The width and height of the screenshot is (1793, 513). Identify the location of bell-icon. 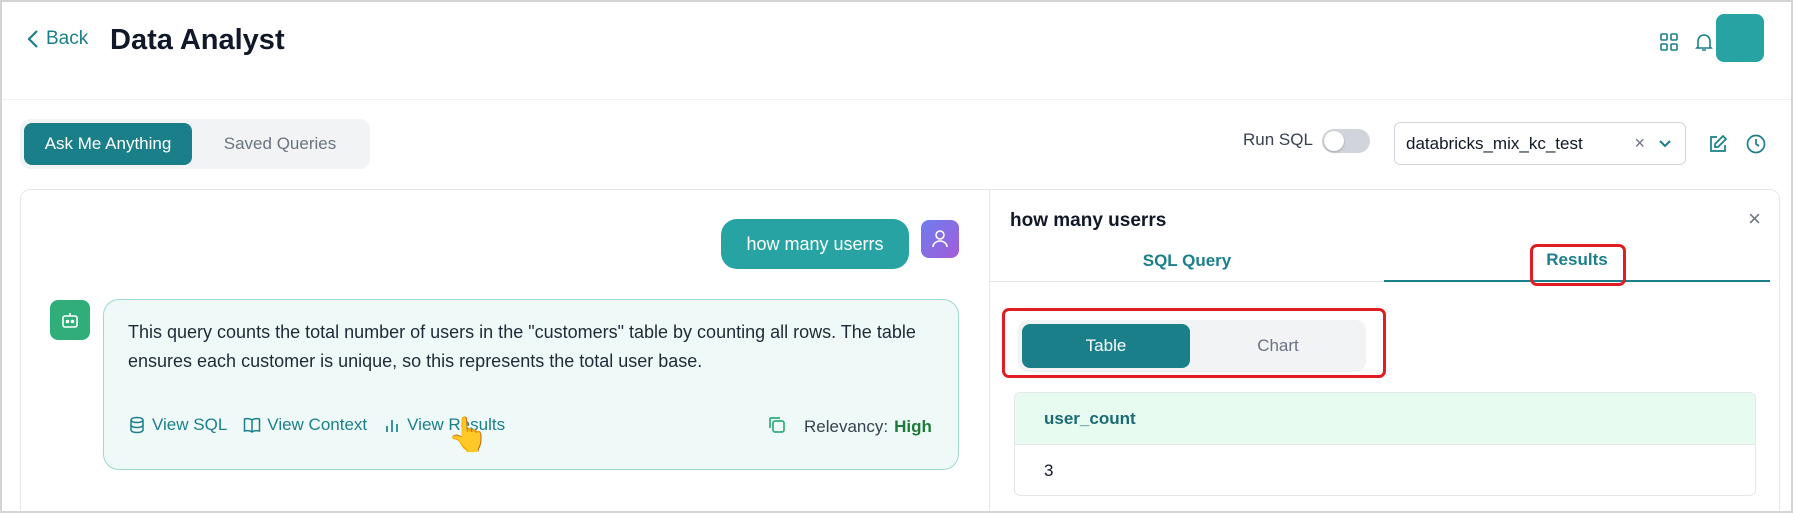
(1704, 42).